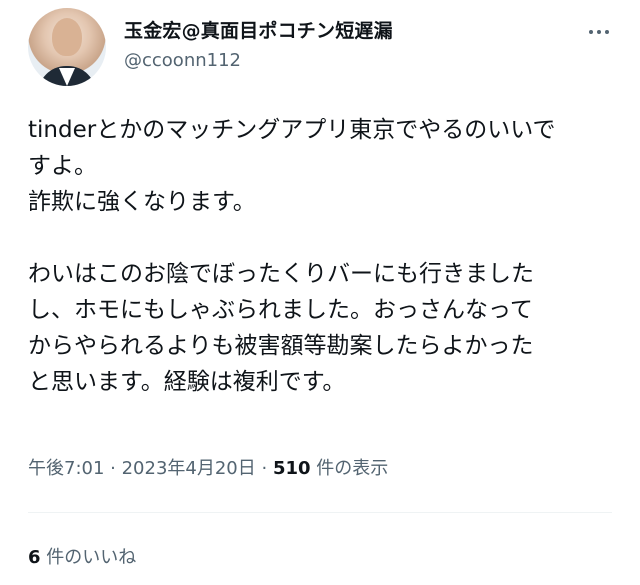 Image resolution: width=640 pixels, height=585 pixels. Describe the element at coordinates (67, 37) in the screenshot. I see `avatar-head` at that location.